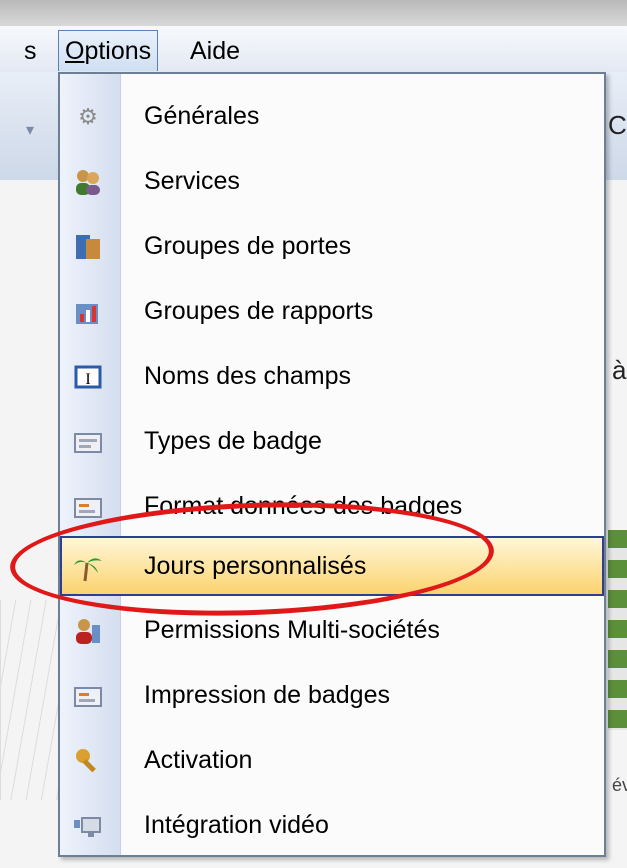  Describe the element at coordinates (248, 246) in the screenshot. I see `menu-item-label: Groupes de portes` at that location.